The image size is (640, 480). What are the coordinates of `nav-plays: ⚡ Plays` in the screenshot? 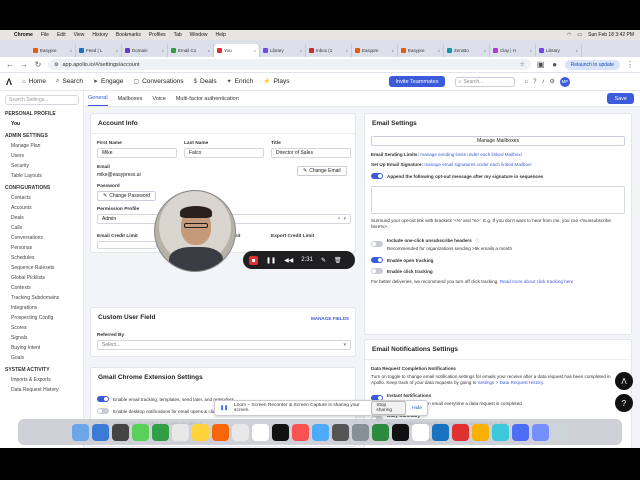 It's located at (276, 81).